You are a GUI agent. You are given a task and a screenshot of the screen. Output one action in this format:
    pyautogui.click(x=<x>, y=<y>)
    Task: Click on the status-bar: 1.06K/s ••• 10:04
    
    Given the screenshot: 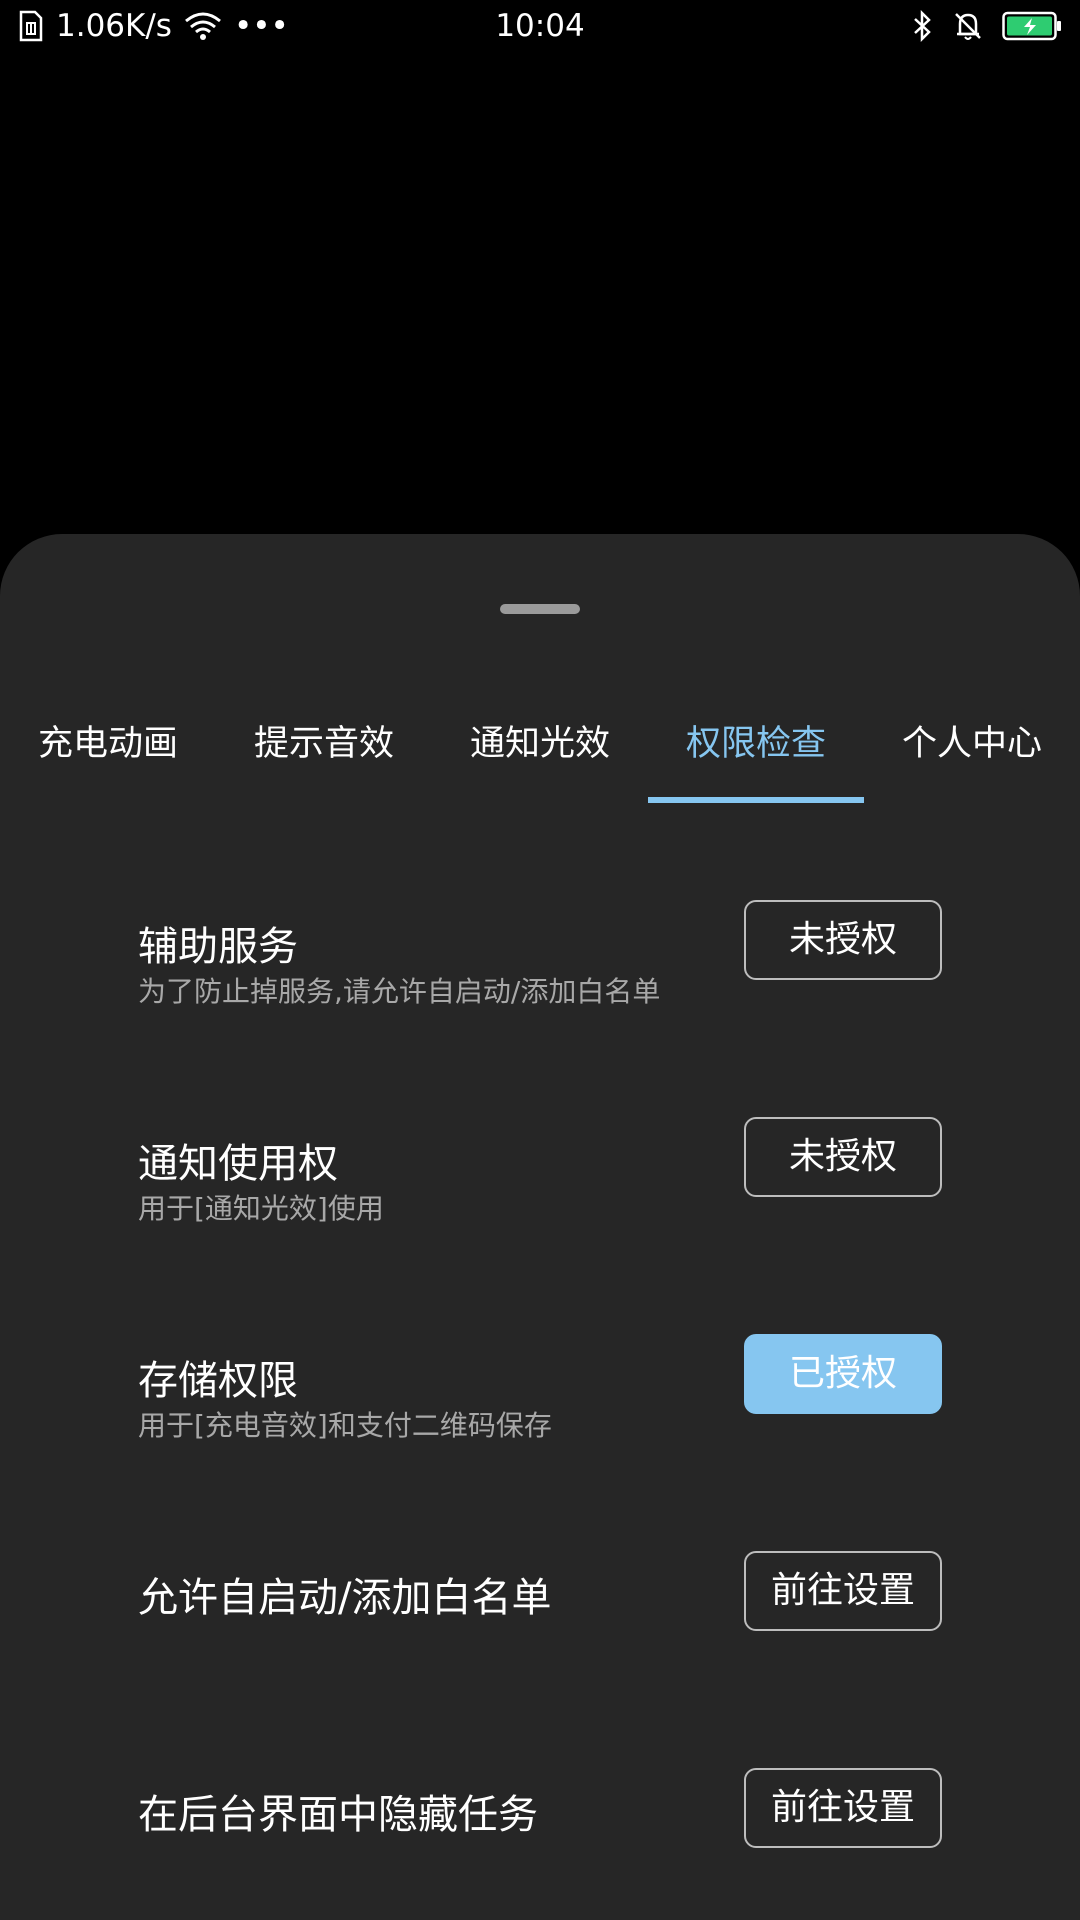 What is the action you would take?
    pyautogui.click(x=540, y=30)
    